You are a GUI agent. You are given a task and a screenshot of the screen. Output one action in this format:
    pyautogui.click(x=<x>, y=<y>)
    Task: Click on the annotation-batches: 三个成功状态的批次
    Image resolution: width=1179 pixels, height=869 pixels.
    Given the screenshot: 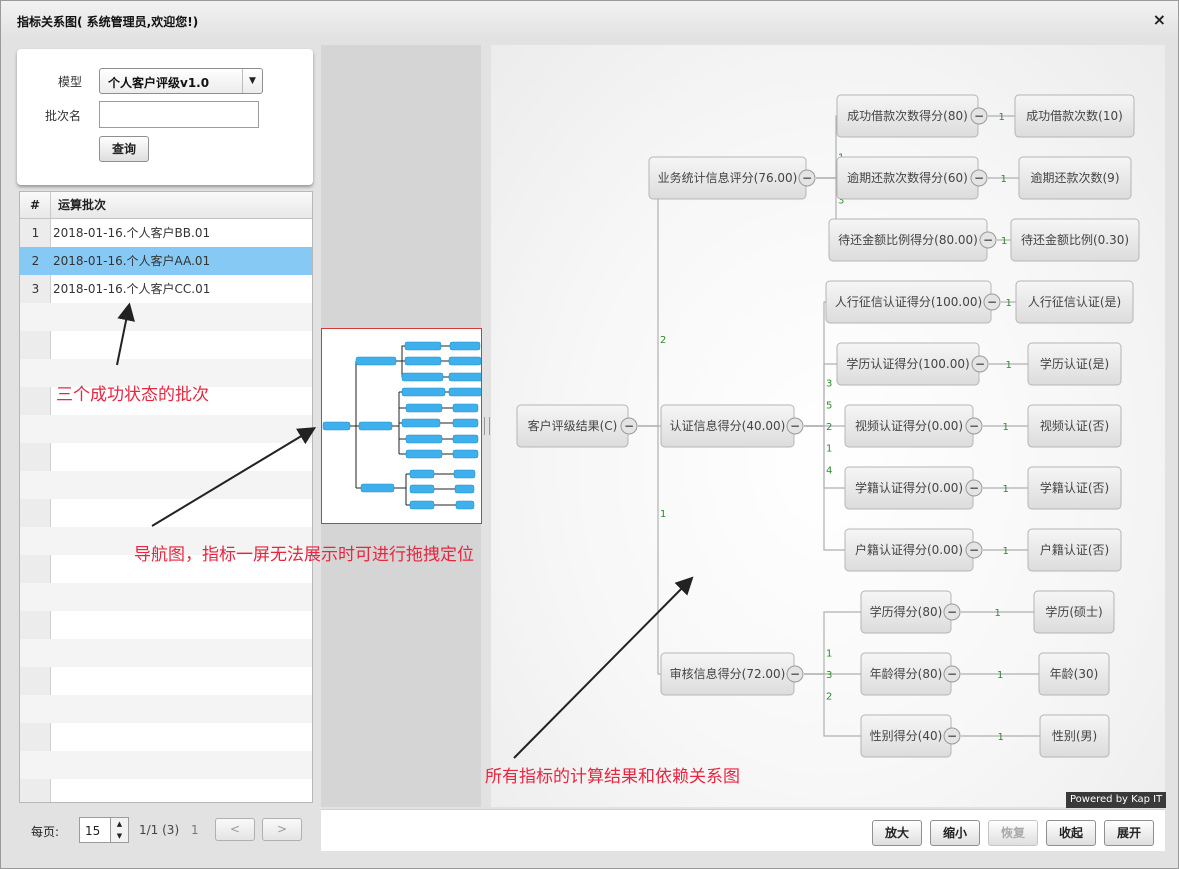 What is the action you would take?
    pyautogui.click(x=132, y=395)
    